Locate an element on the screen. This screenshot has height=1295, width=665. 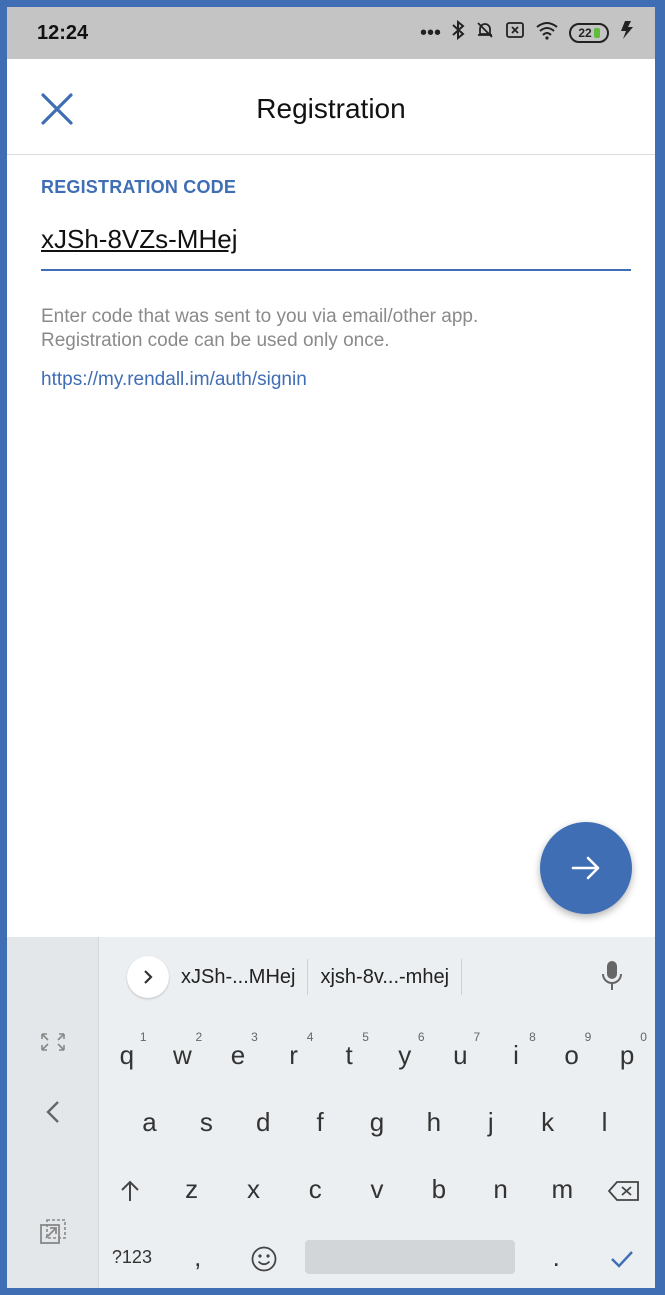
enter-key is located at coordinates (622, 1257).